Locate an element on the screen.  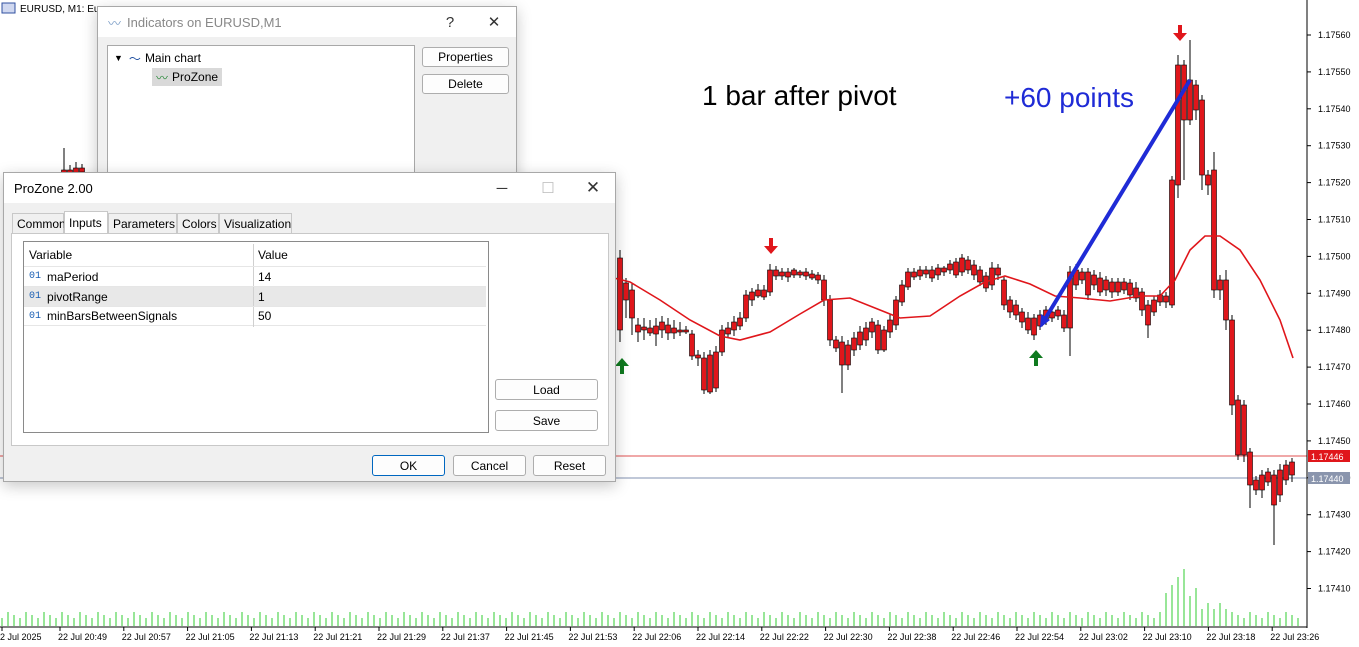
properties-button: Properties is located at coordinates (465, 57).